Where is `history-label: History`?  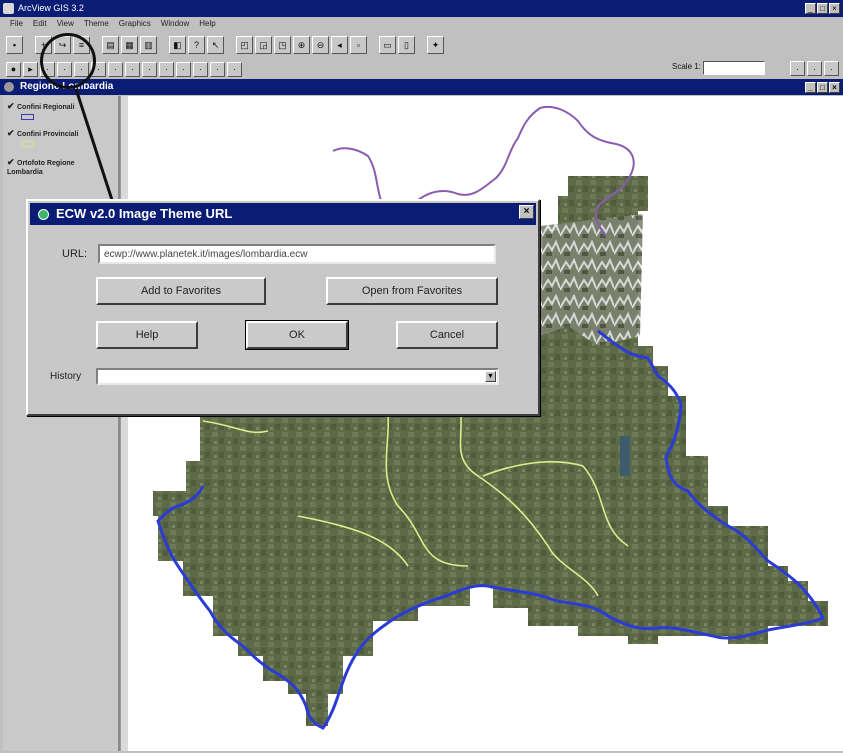
history-label: History is located at coordinates (66, 376).